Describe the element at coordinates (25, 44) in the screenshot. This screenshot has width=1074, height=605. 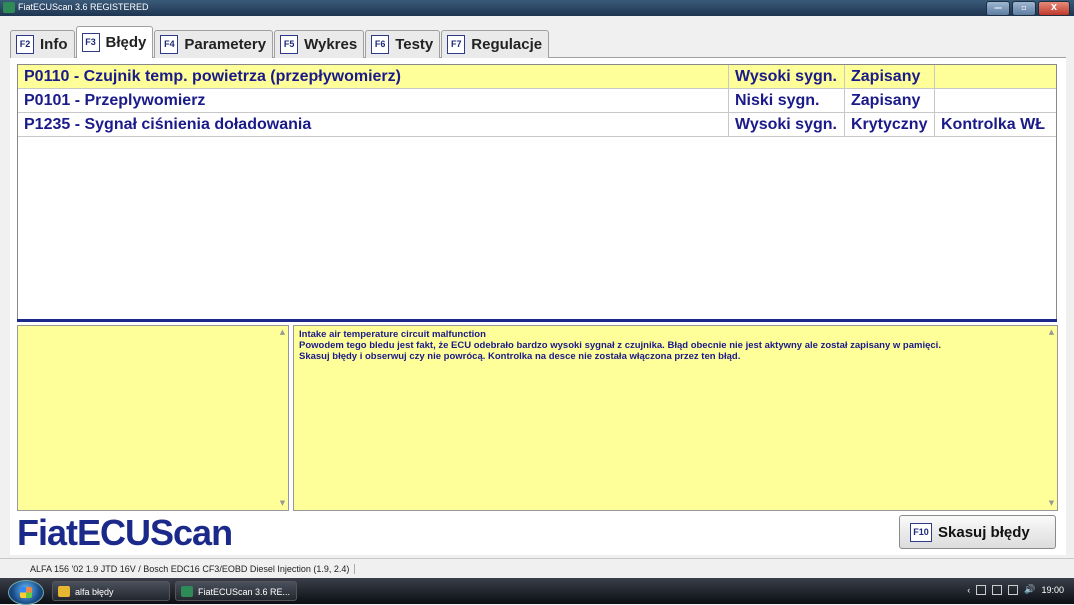
I see `f2-key-icon: F2` at that location.